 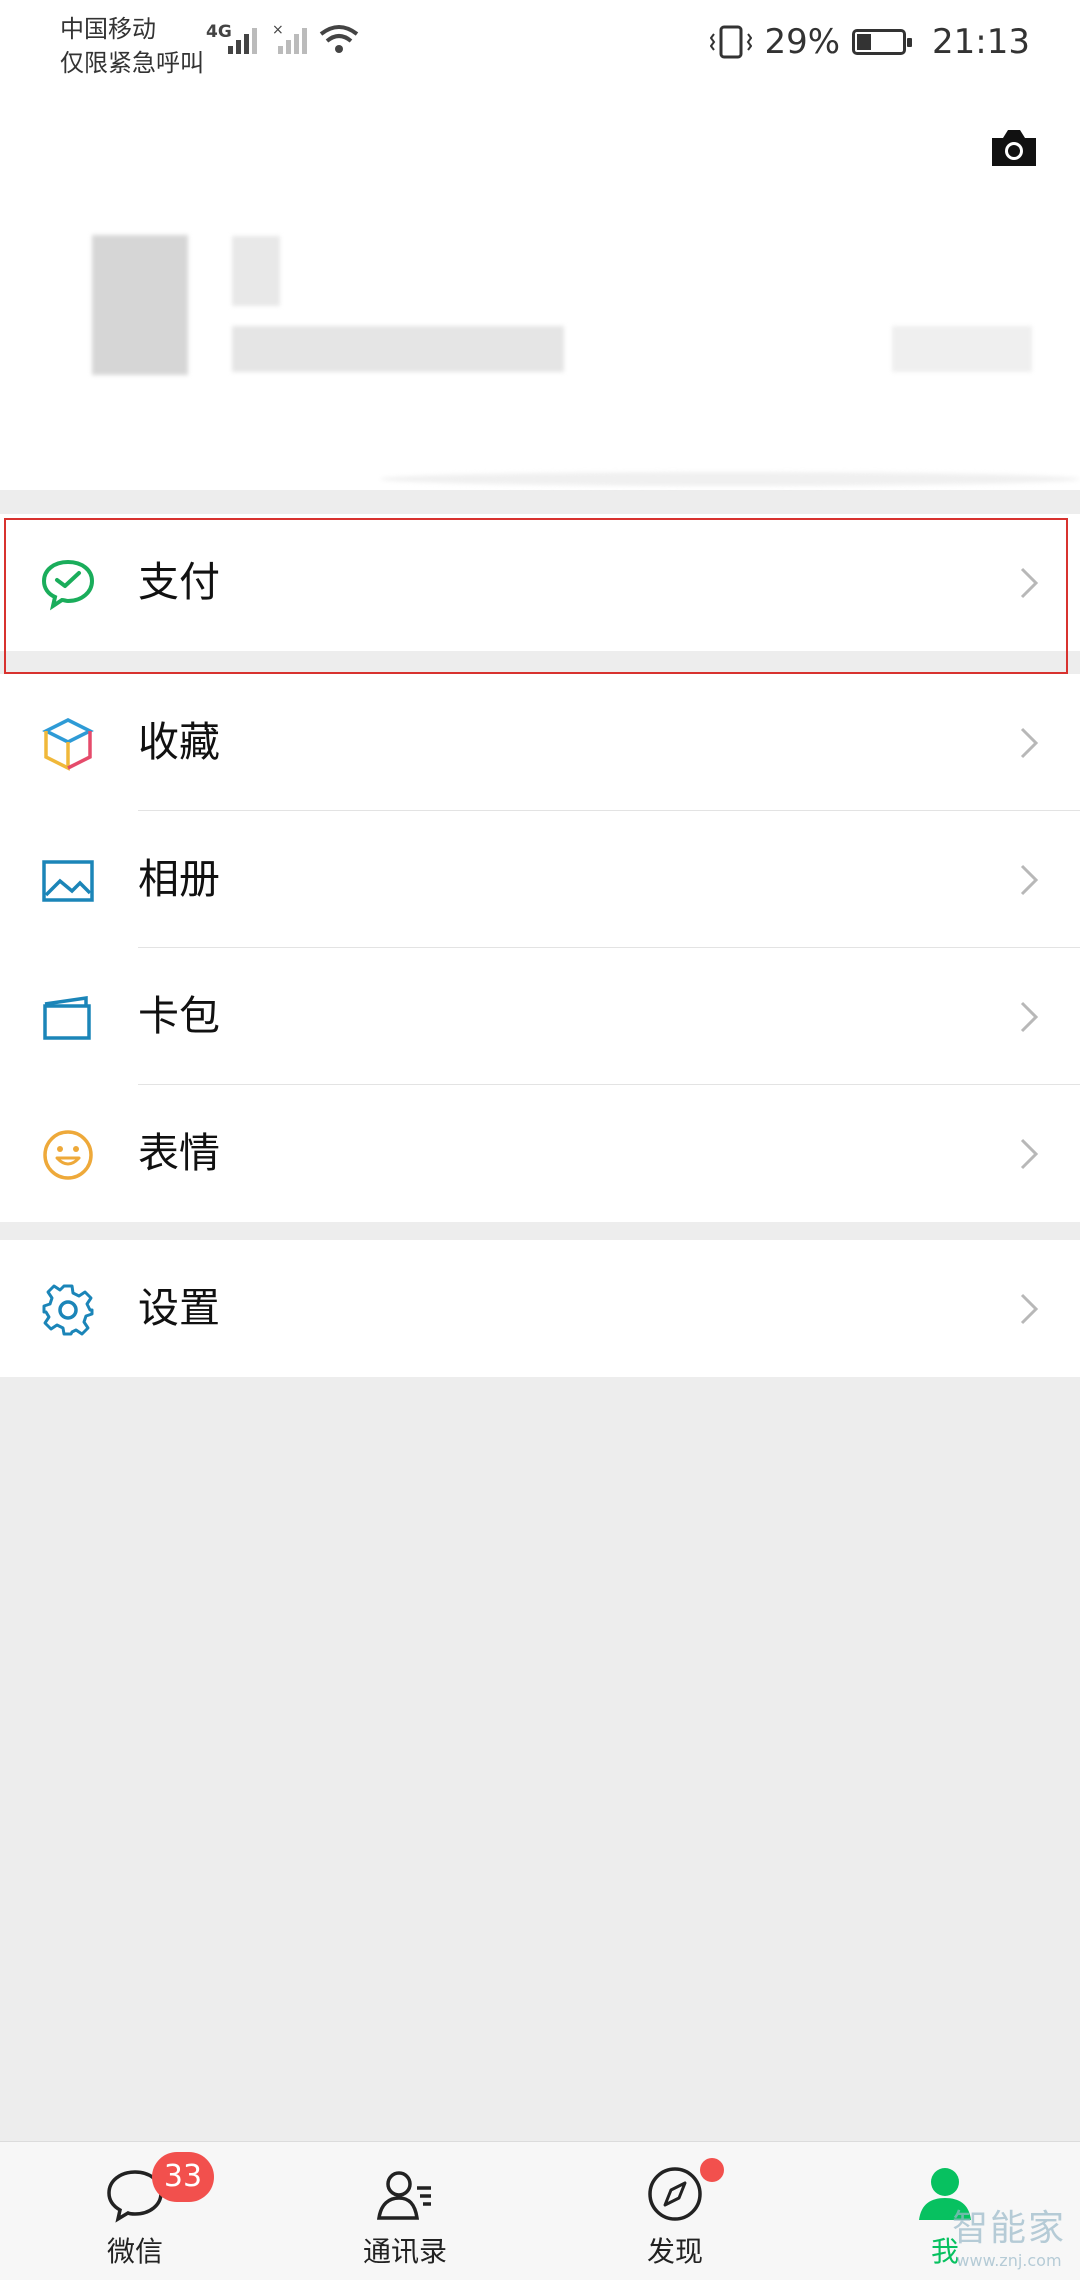 What do you see at coordinates (179, 742) in the screenshot?
I see `menu-item-favorites-label: 收藏` at bounding box center [179, 742].